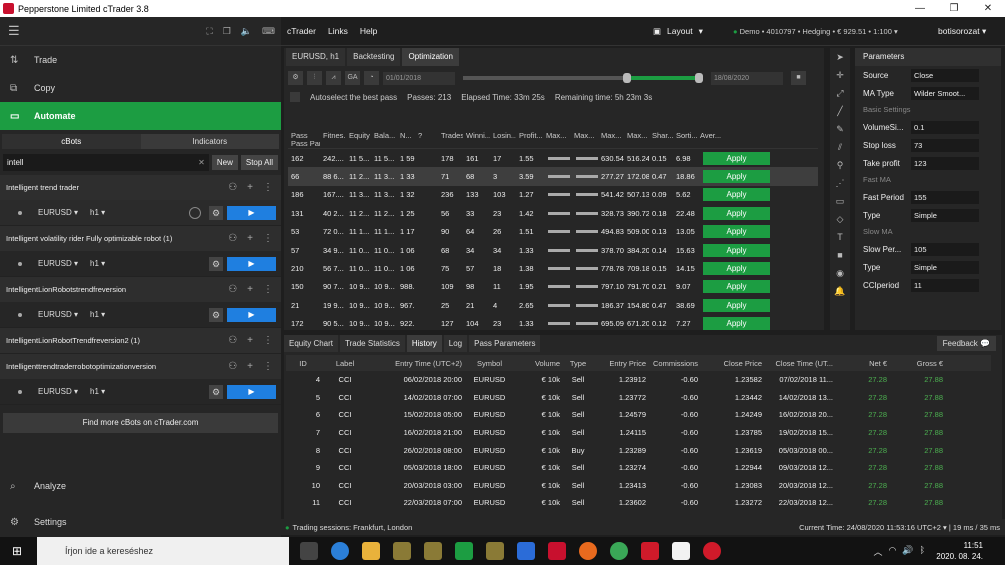  Describe the element at coordinates (840, 93) in the screenshot. I see `zoom-icon: ⤢` at that location.